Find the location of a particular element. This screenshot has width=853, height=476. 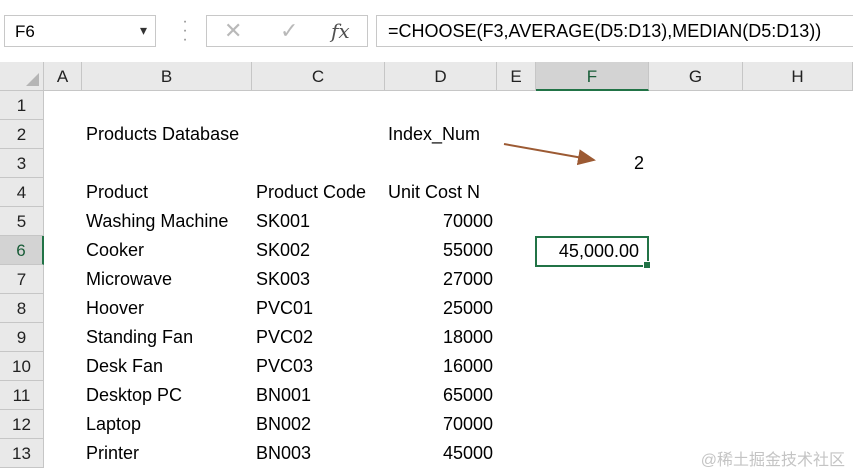

cancel-icon: ✕ is located at coordinates (233, 31).